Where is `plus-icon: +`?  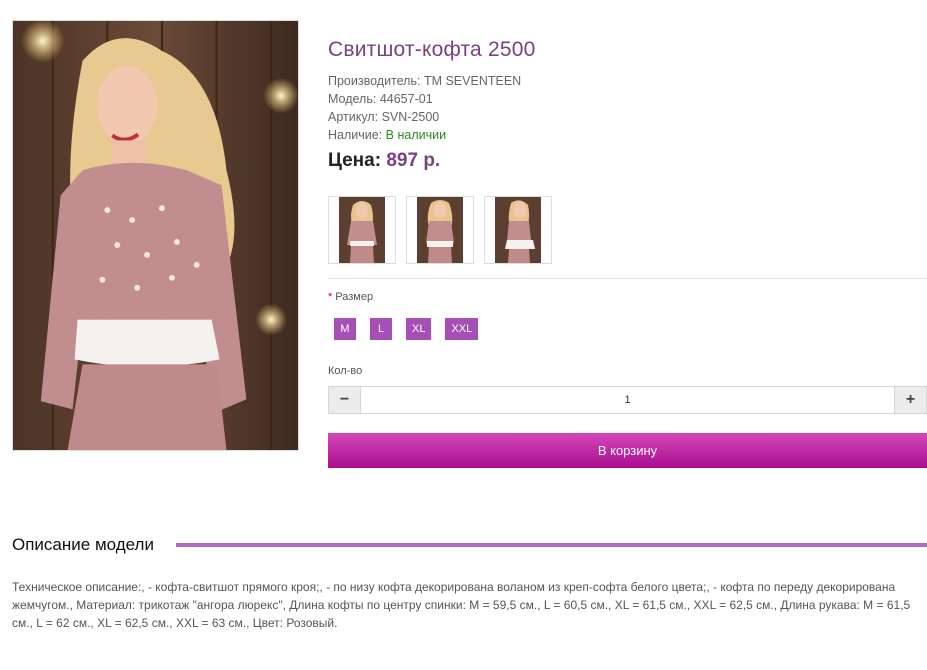
plus-icon: + is located at coordinates (910, 399).